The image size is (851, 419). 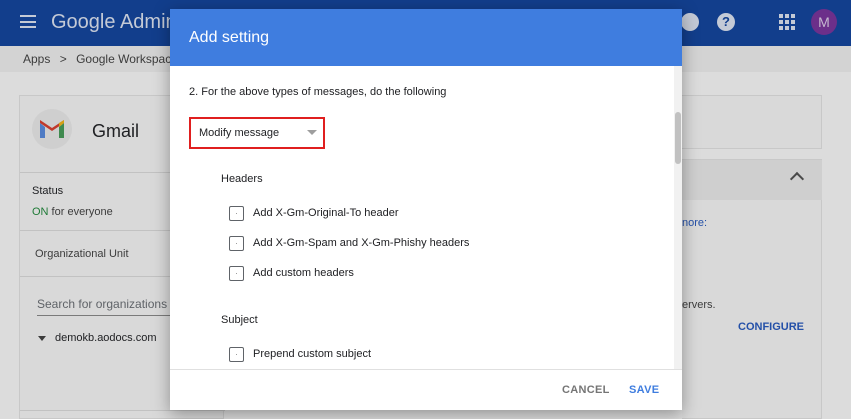 I want to click on headers-section-title: Headers, so click(x=242, y=179).